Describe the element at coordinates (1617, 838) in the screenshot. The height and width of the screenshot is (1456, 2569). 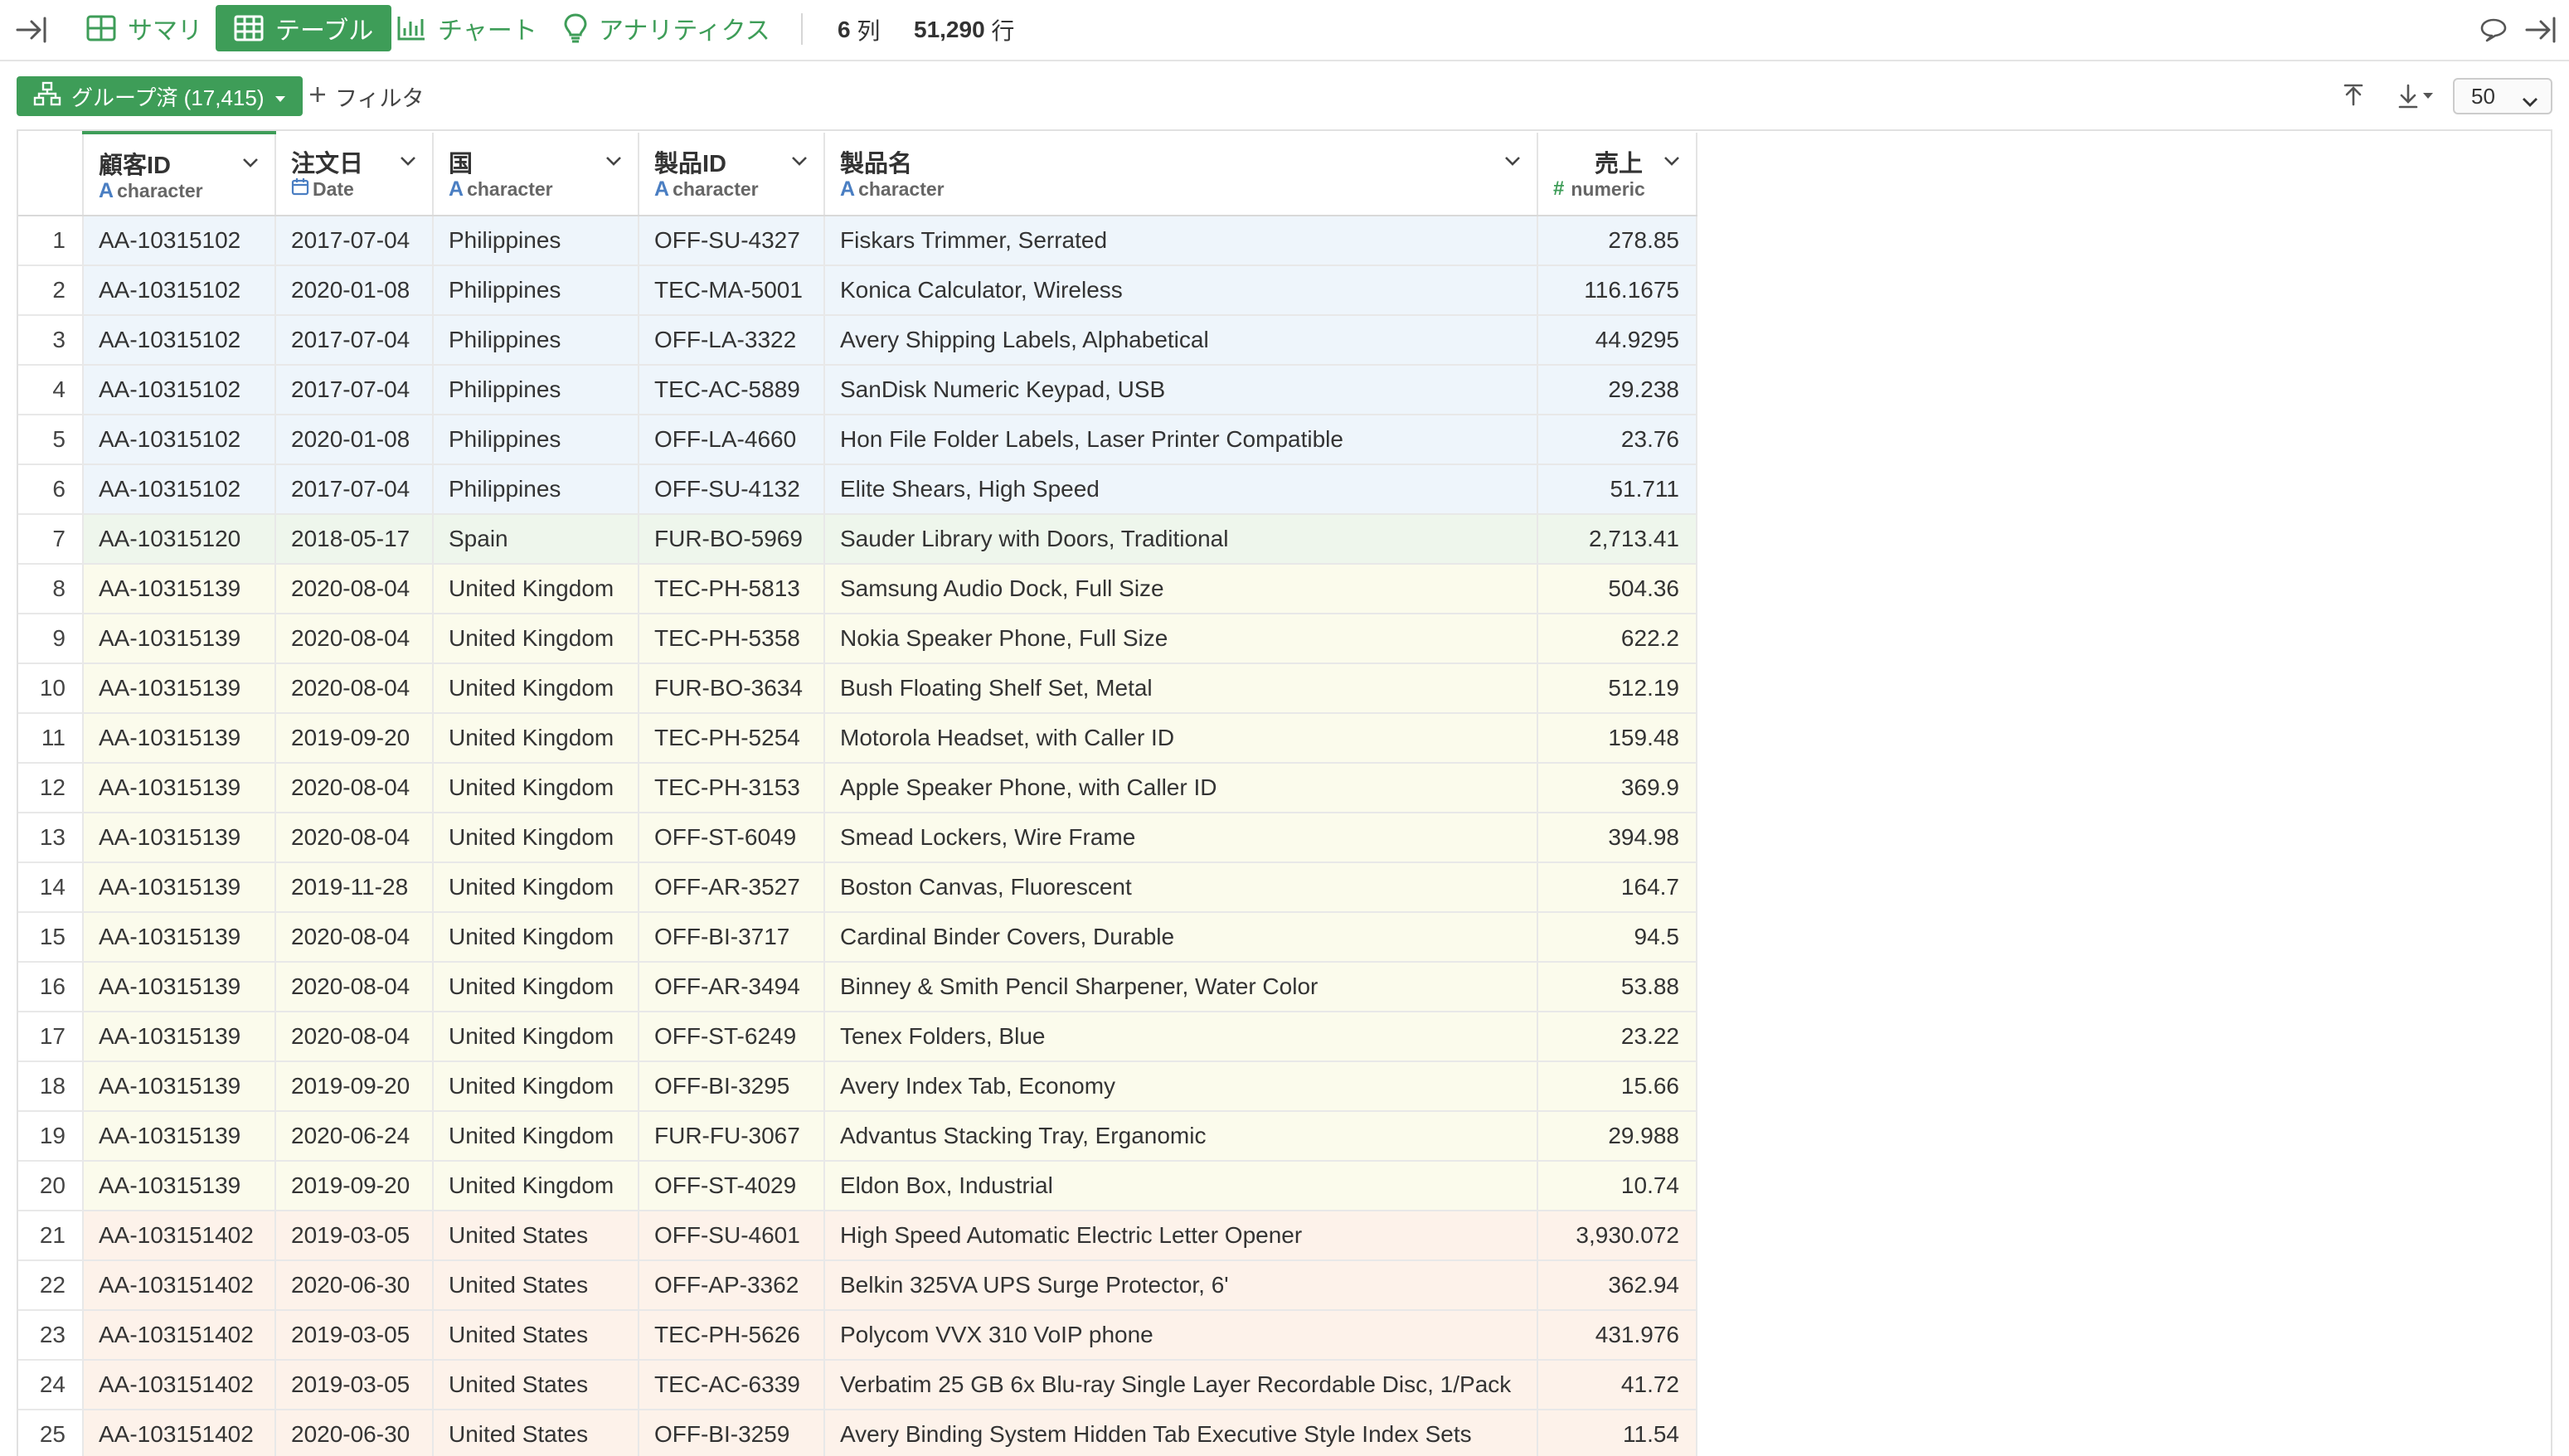
I see `cell-sales: 394.98` at that location.